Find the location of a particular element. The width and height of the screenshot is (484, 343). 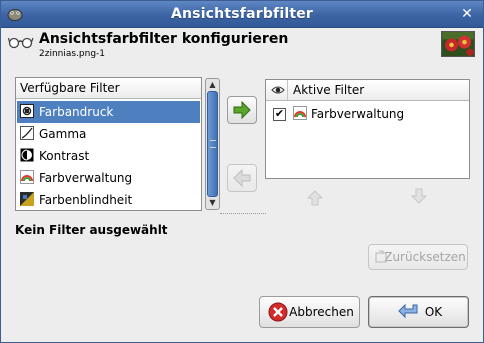

window-title: Ansichtsfarbfilter is located at coordinates (242, 14).